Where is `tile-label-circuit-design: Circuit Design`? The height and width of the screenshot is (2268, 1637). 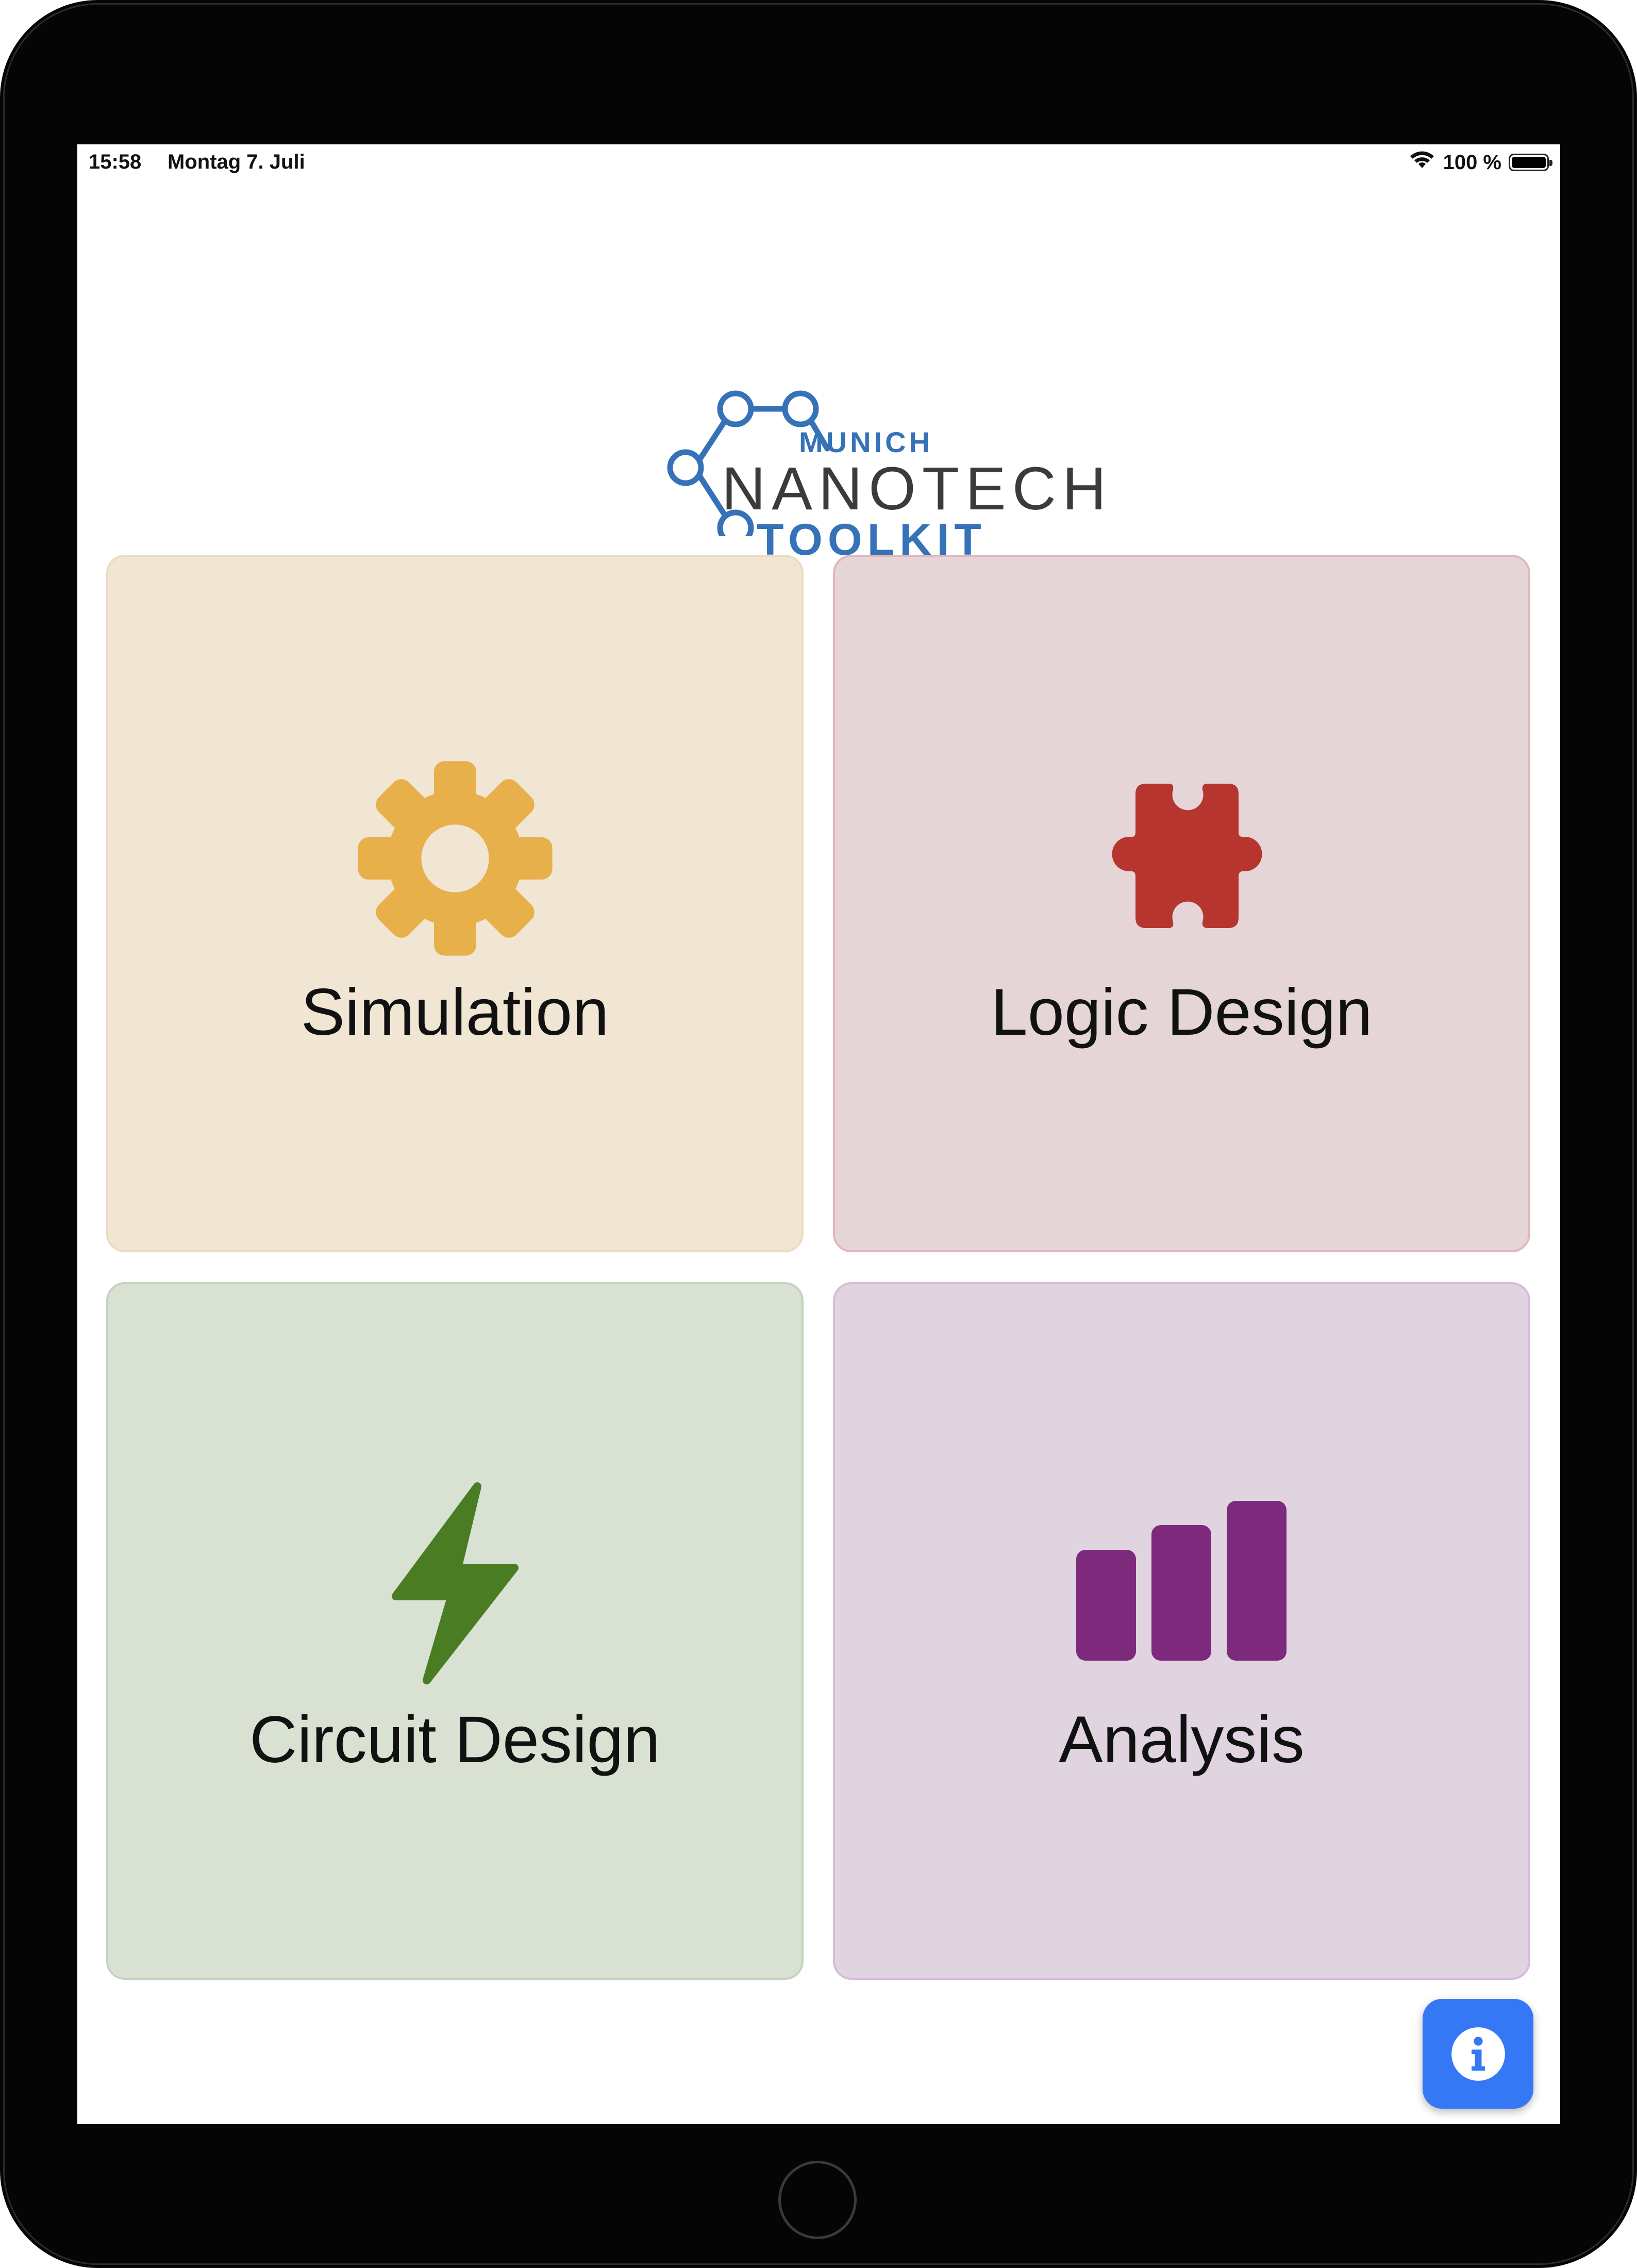
tile-label-circuit-design: Circuit Design is located at coordinates (454, 1740).